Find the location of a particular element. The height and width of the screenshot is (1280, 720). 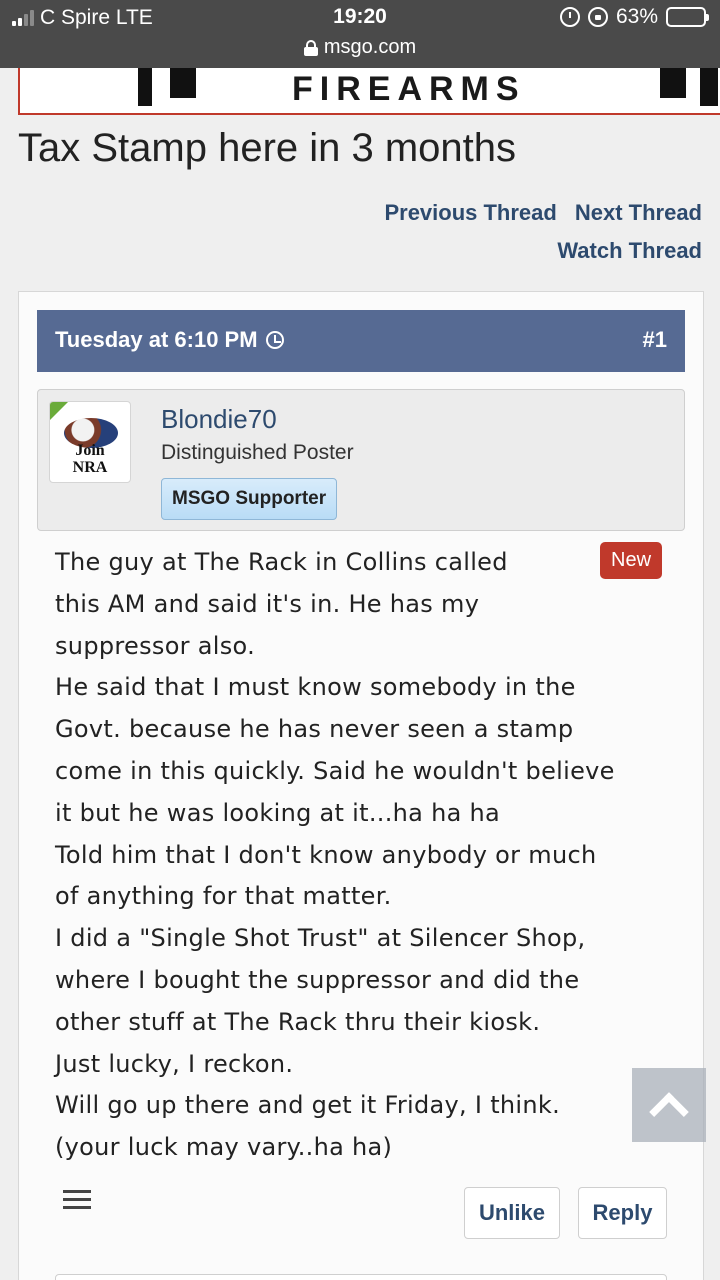

avatar-text-nra: NRA is located at coordinates (90, 467).